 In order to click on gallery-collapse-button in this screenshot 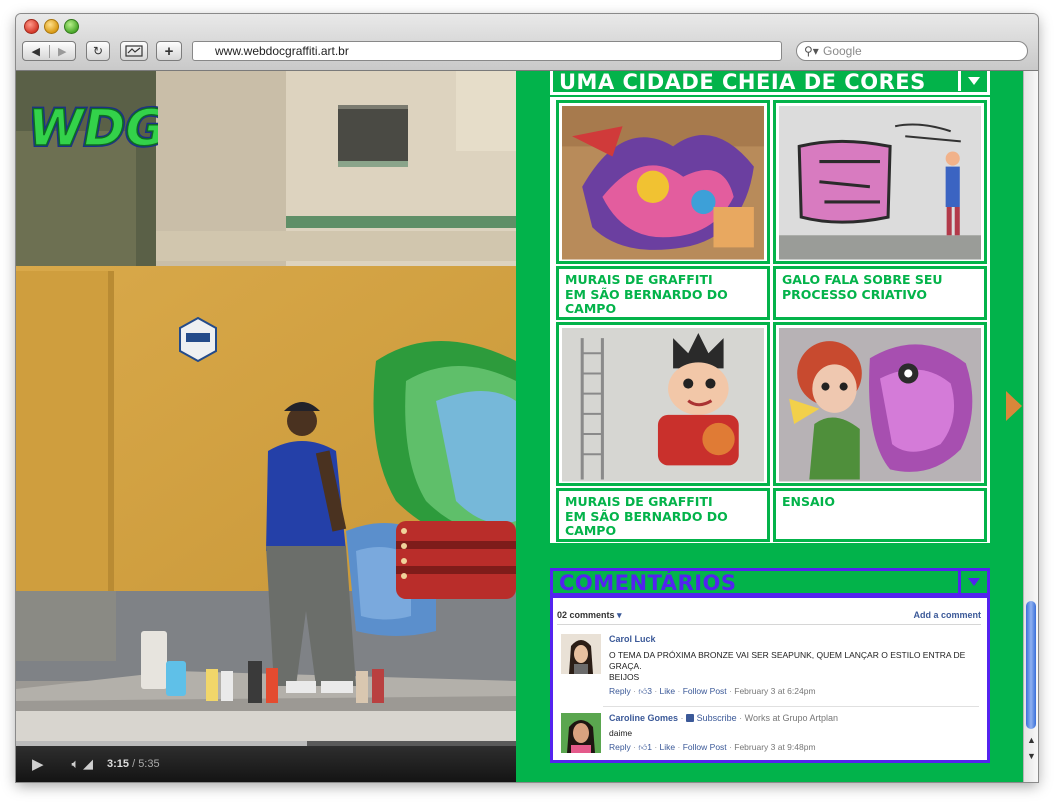, I will do `click(972, 81)`.